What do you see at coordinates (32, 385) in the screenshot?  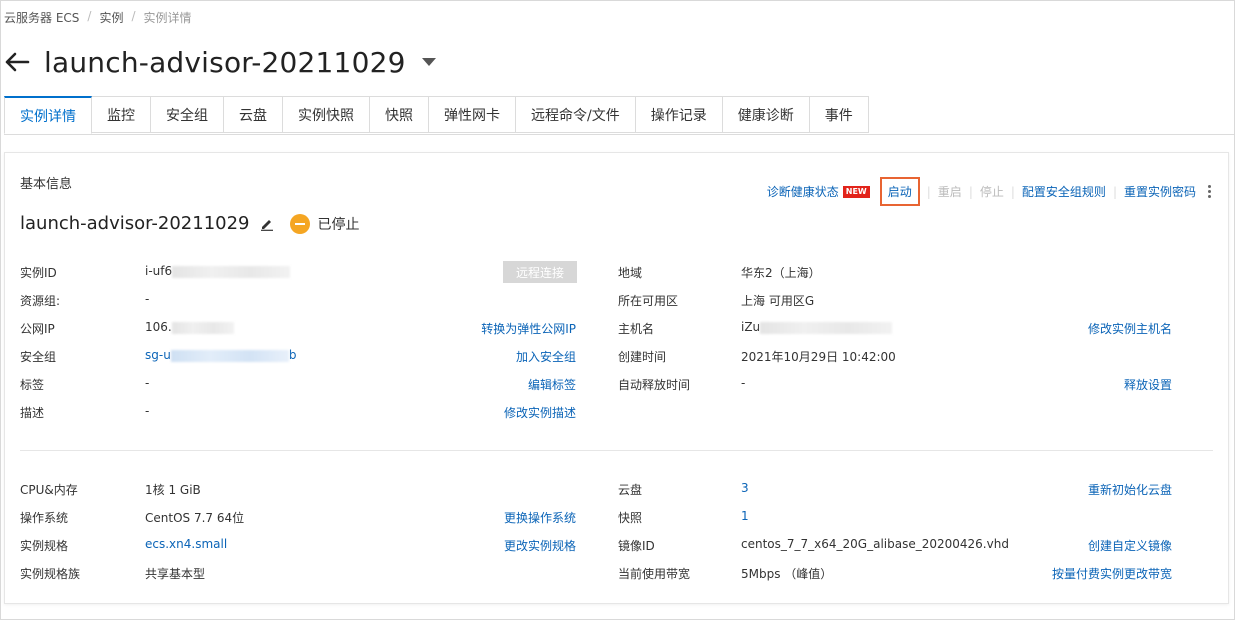 I see `tag-label: 标签` at bounding box center [32, 385].